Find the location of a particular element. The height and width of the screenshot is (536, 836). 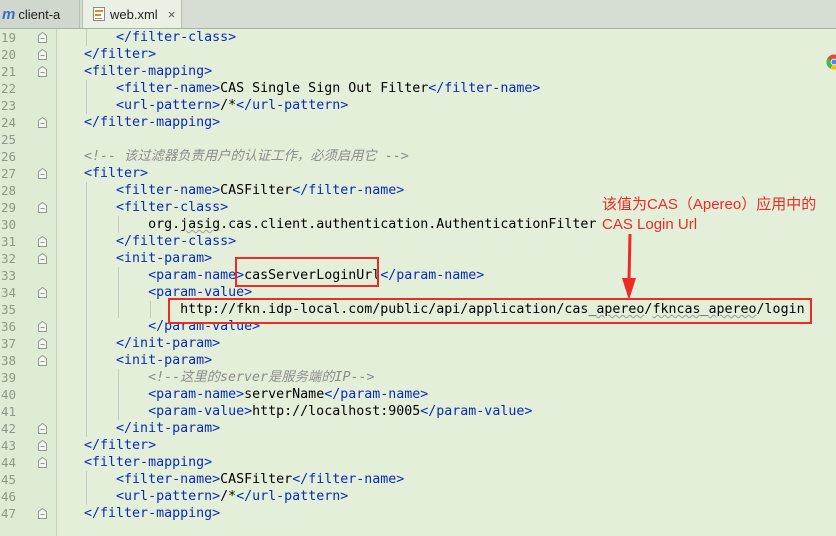

code-line: 19 </filter-class> is located at coordinates (418, 37).